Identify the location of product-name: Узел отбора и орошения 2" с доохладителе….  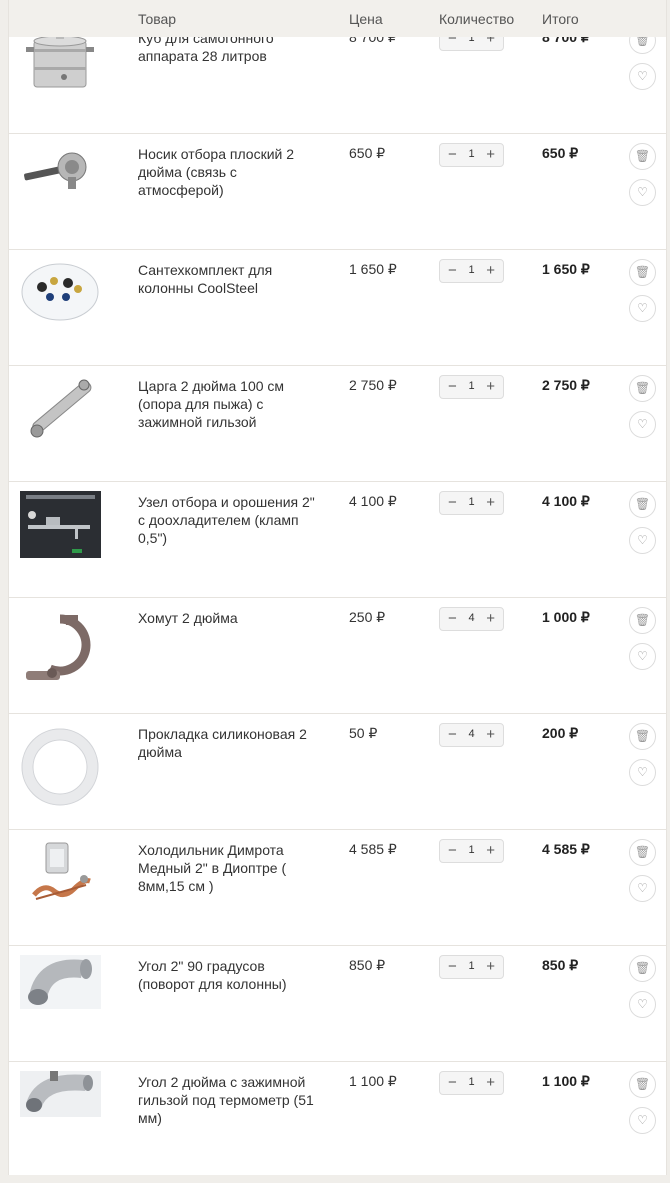
(228, 520).